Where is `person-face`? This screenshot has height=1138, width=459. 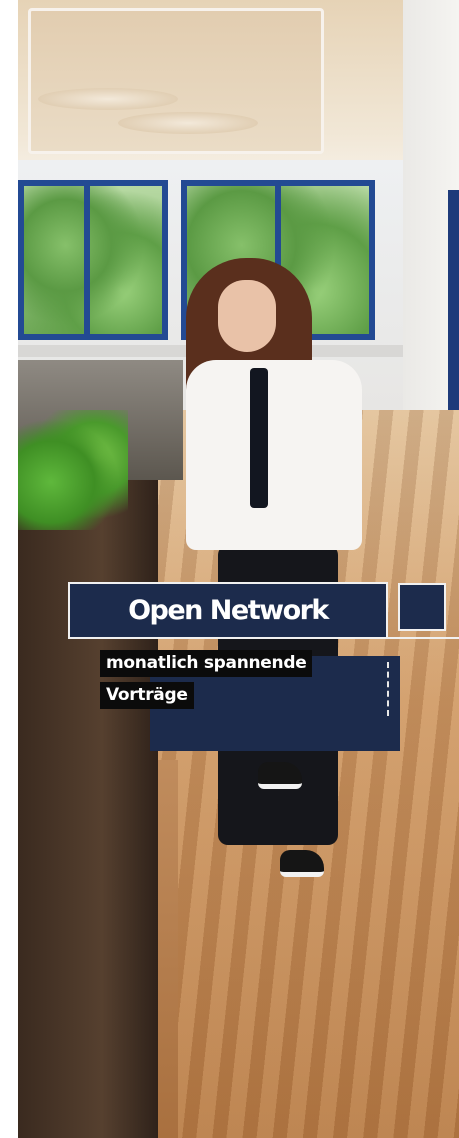 person-face is located at coordinates (247, 316).